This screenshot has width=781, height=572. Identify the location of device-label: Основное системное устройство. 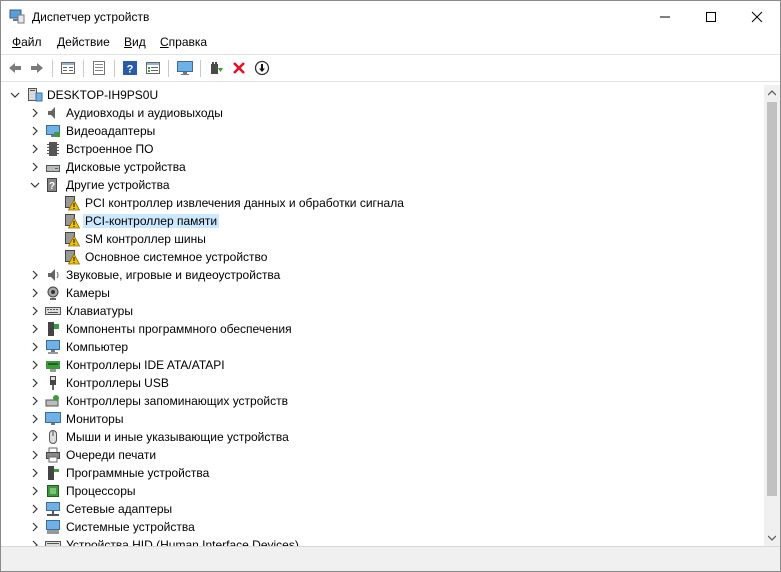
(176, 257).